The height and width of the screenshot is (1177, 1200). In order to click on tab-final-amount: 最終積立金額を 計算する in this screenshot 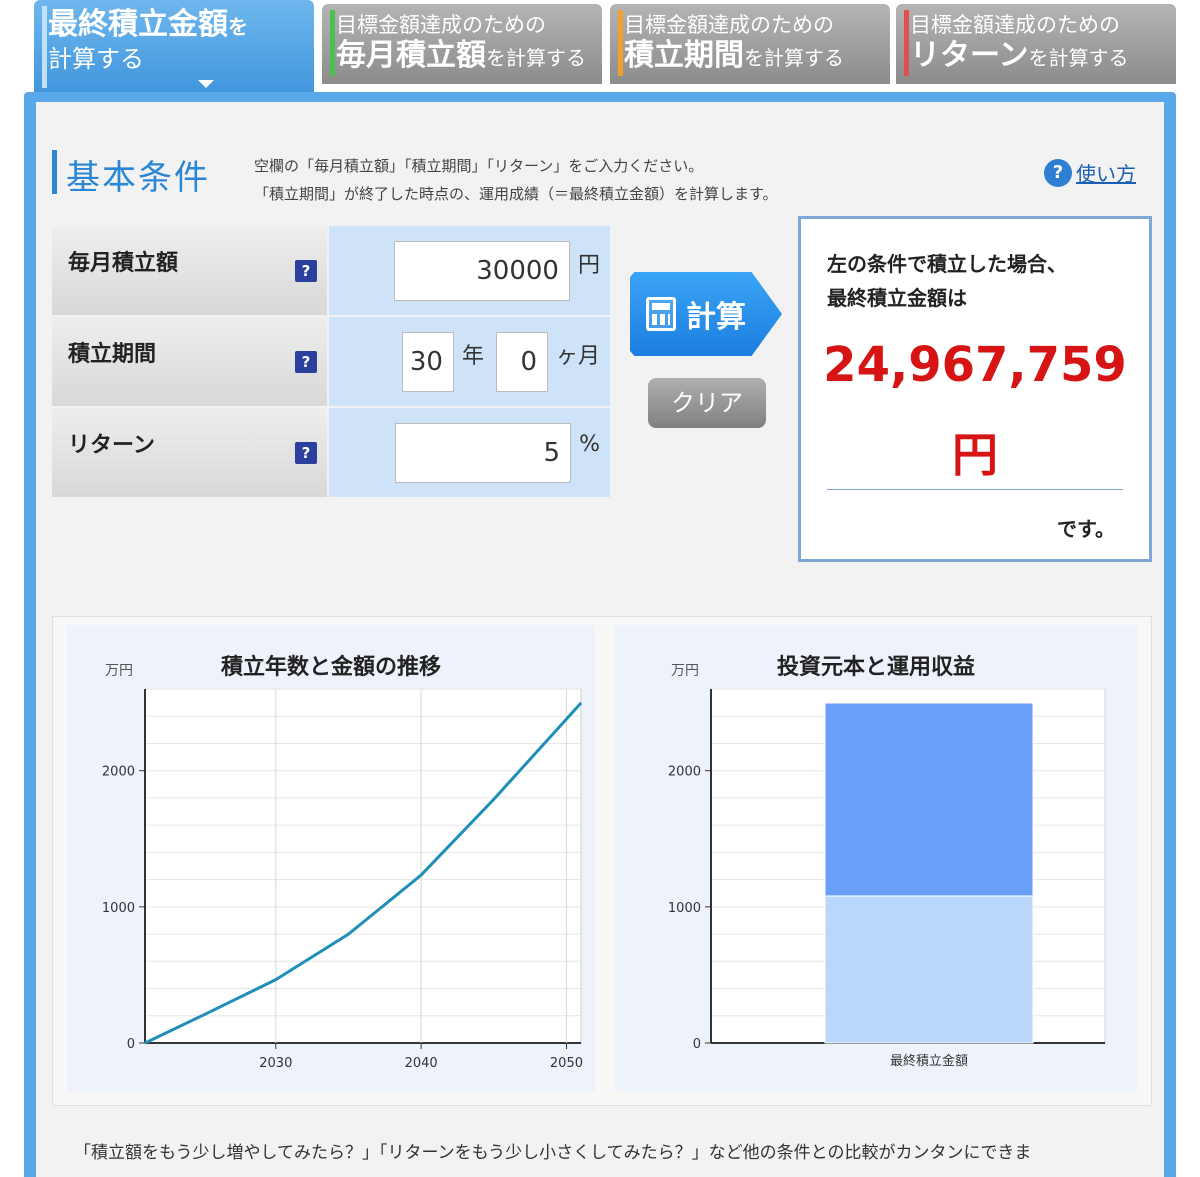, I will do `click(174, 48)`.